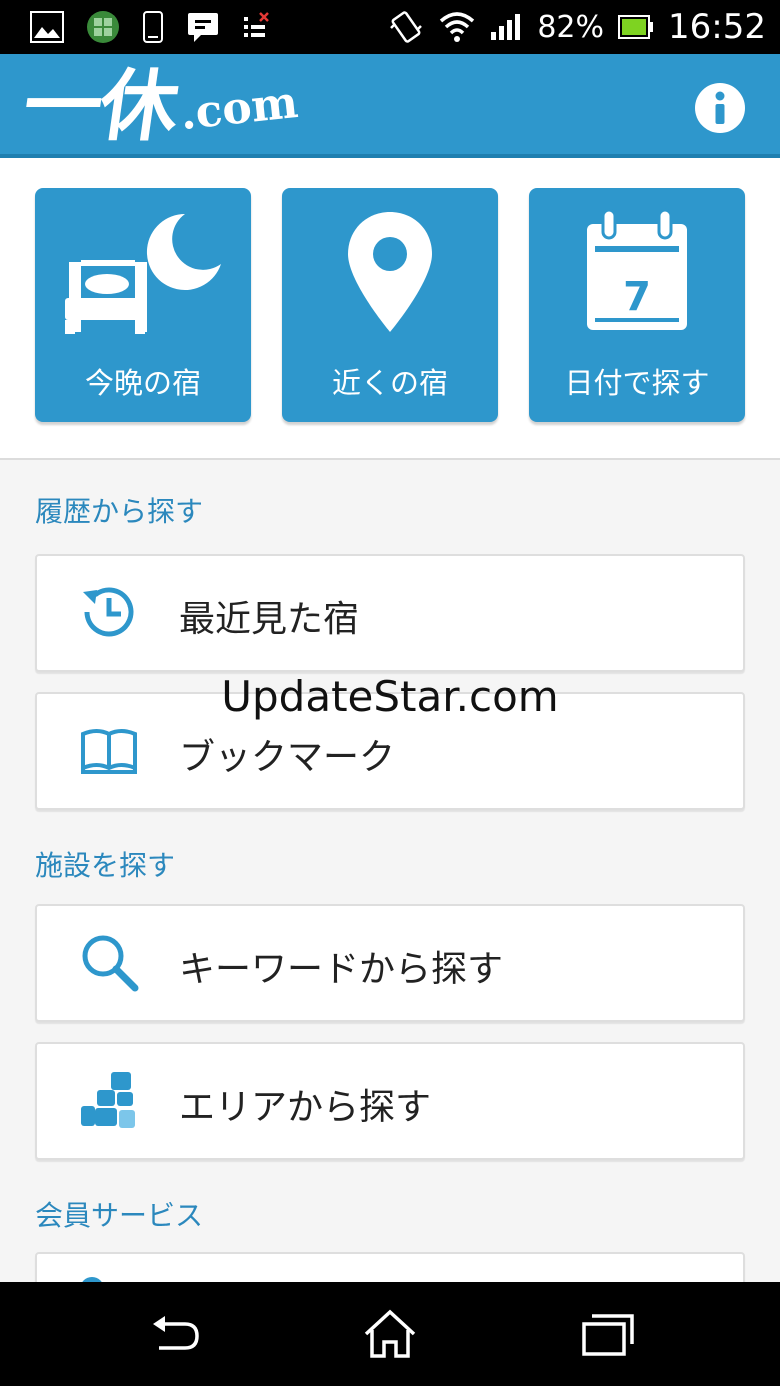 The width and height of the screenshot is (780, 1386). I want to click on keyword-search-item: キーワードから探す, so click(390, 963).